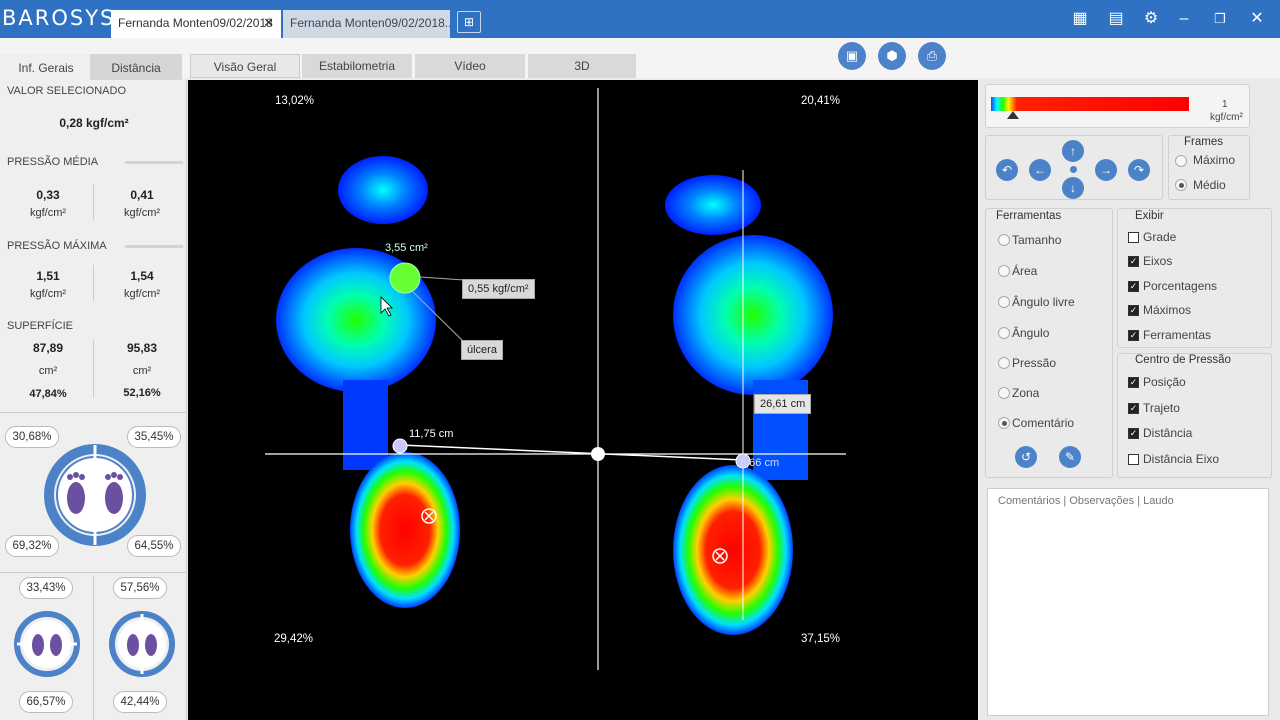 This screenshot has width=1280, height=720. I want to click on mean-right-value: 0,41, so click(142, 195).